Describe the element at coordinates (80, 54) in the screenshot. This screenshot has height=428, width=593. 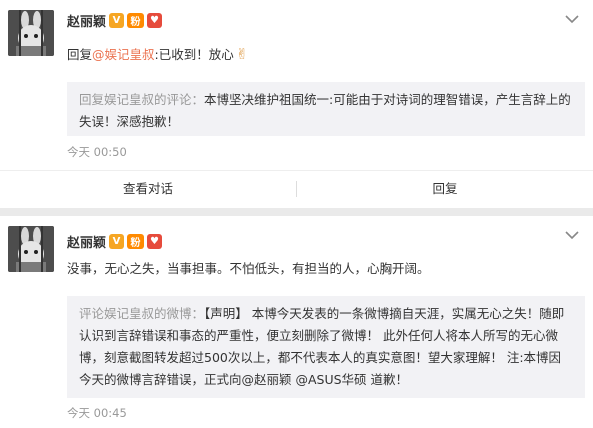
I see `reply-prefix: 回复` at that location.